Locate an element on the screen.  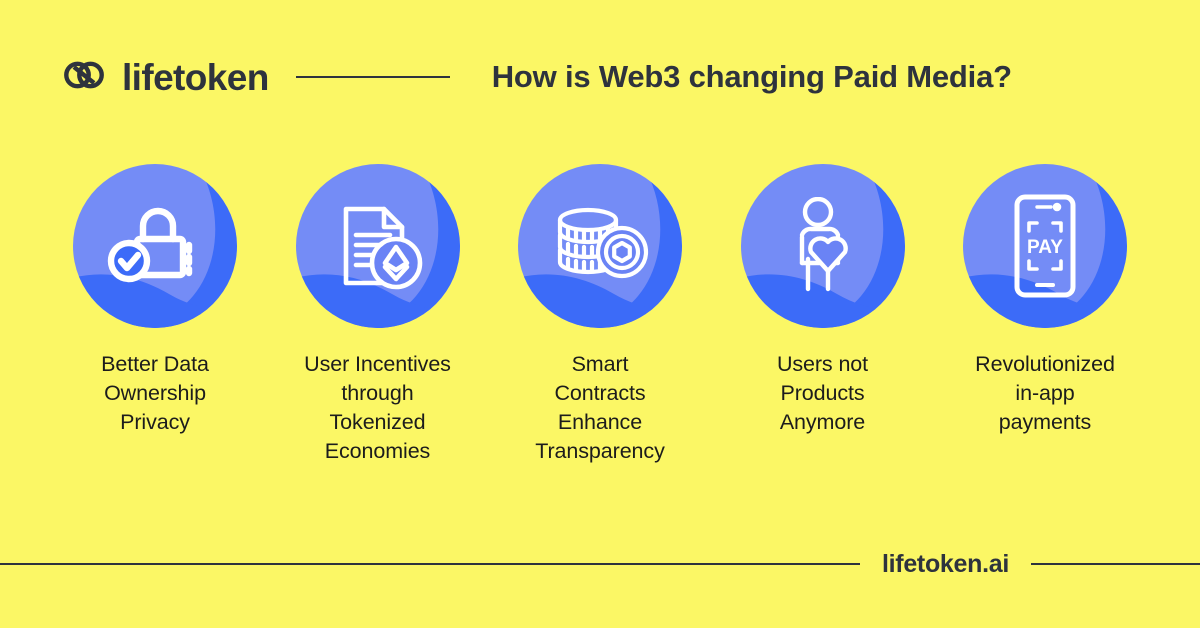
page-title: How is Web3 changing Paid Media? is located at coordinates (751, 76).